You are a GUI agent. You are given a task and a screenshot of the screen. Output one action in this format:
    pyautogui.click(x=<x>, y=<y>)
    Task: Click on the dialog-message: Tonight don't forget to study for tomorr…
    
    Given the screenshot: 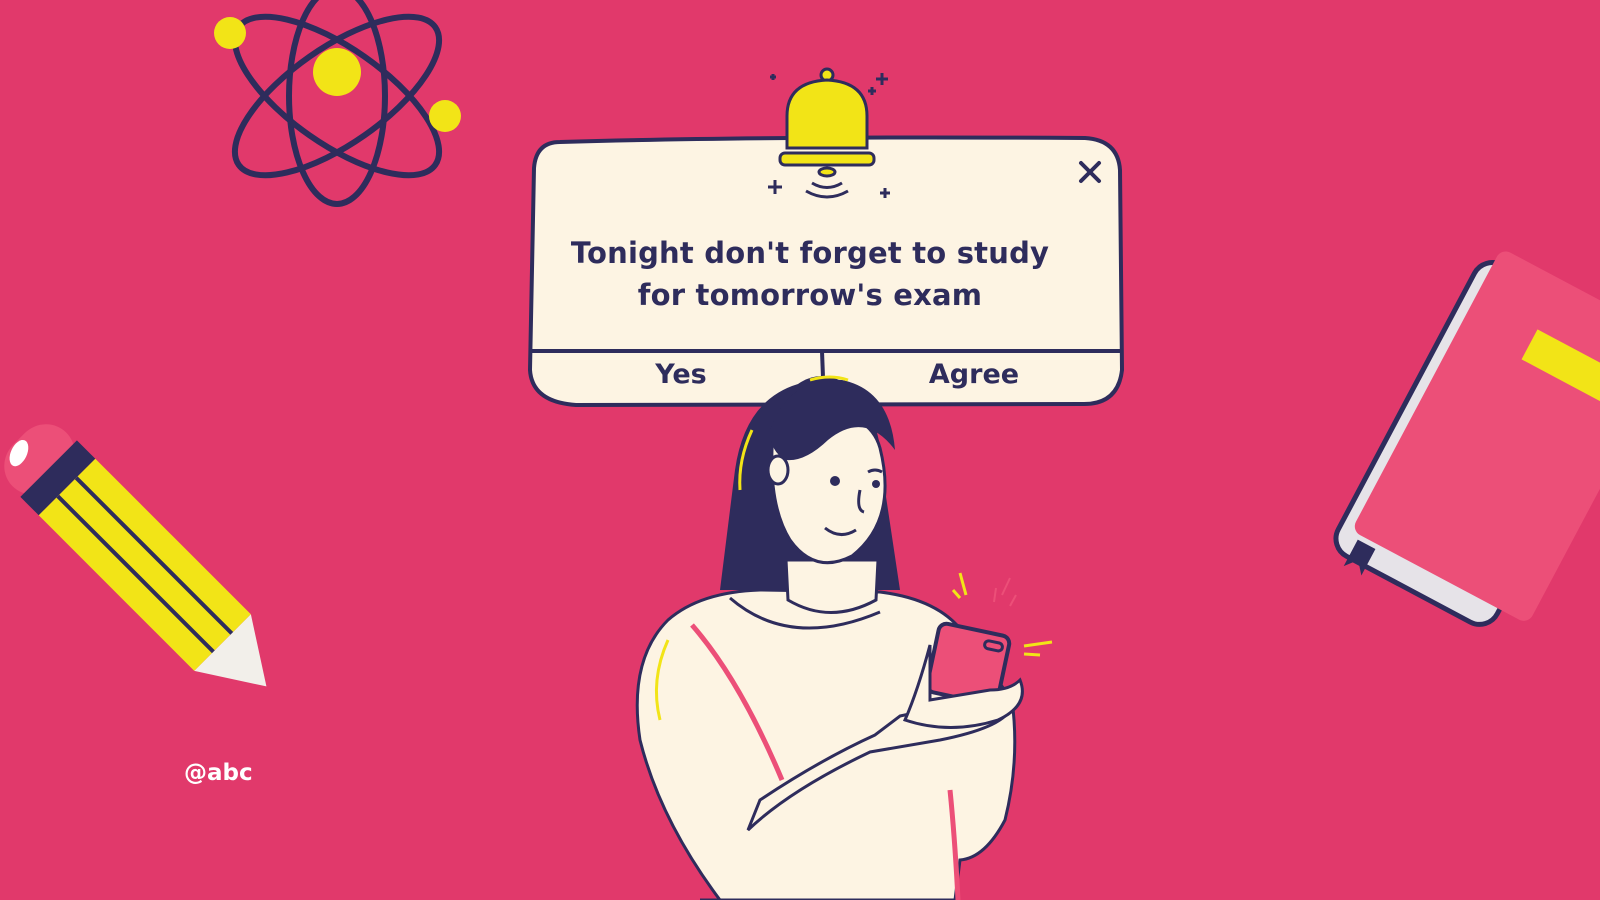 What is the action you would take?
    pyautogui.click(x=810, y=274)
    